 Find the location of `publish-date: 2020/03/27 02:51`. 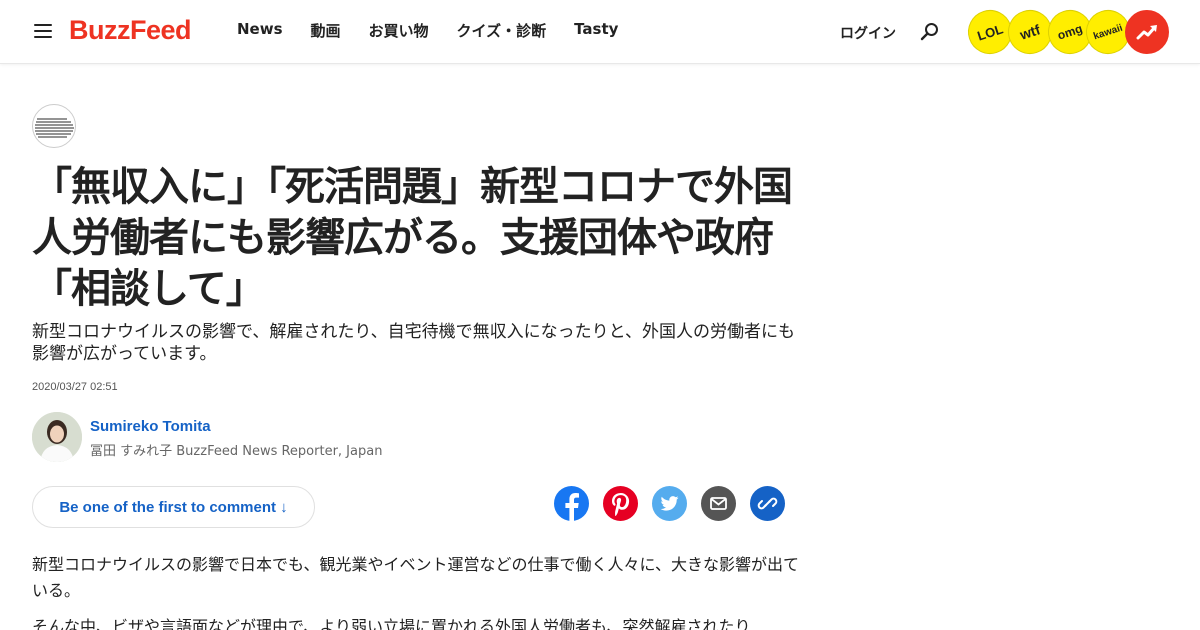

publish-date: 2020/03/27 02:51 is located at coordinates (75, 387).